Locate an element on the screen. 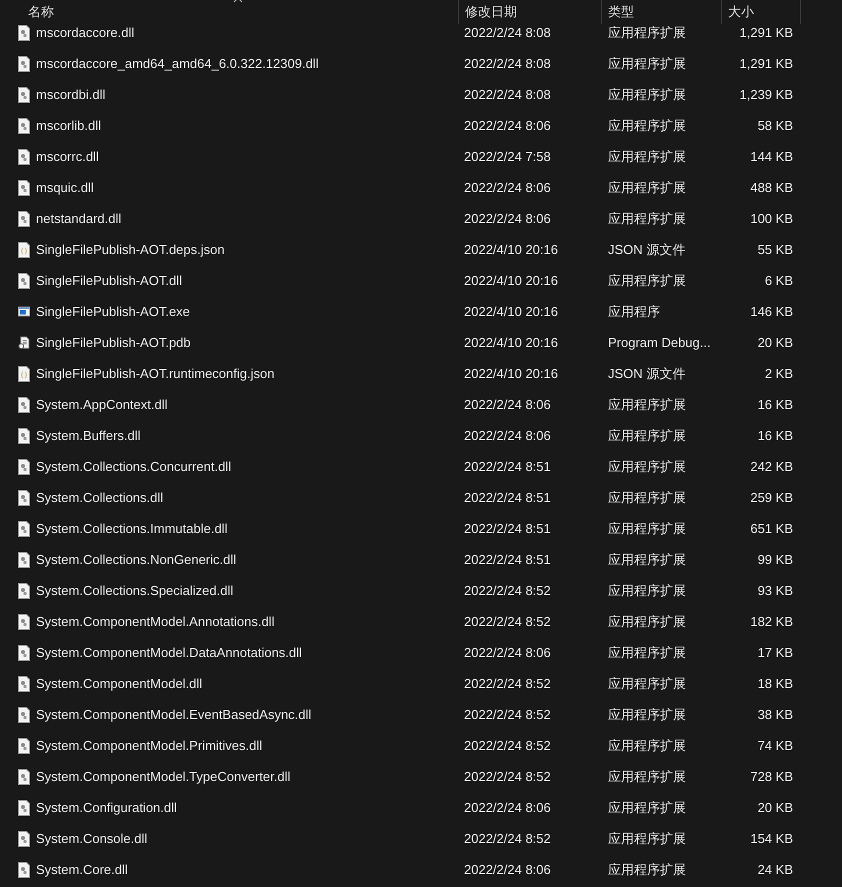 The height and width of the screenshot is (887, 842). file-size: 100 KB is located at coordinates (771, 218).